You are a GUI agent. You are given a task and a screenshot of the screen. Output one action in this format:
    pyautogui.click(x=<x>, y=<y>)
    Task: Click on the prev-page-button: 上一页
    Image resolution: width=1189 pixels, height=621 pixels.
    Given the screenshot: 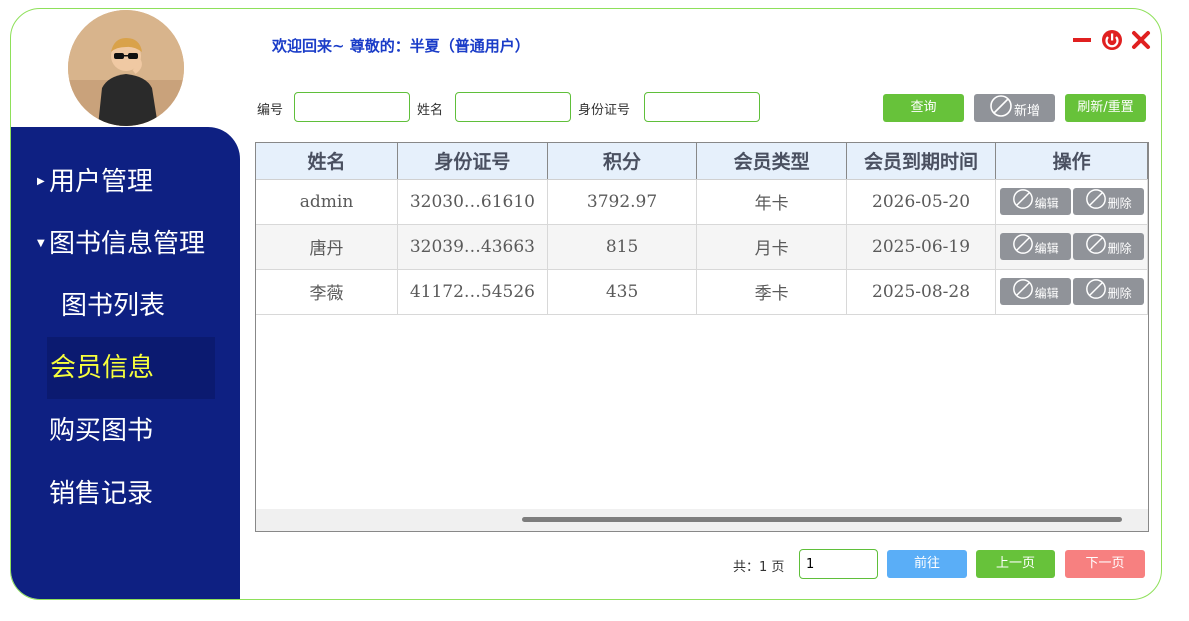 What is the action you would take?
    pyautogui.click(x=1015, y=564)
    